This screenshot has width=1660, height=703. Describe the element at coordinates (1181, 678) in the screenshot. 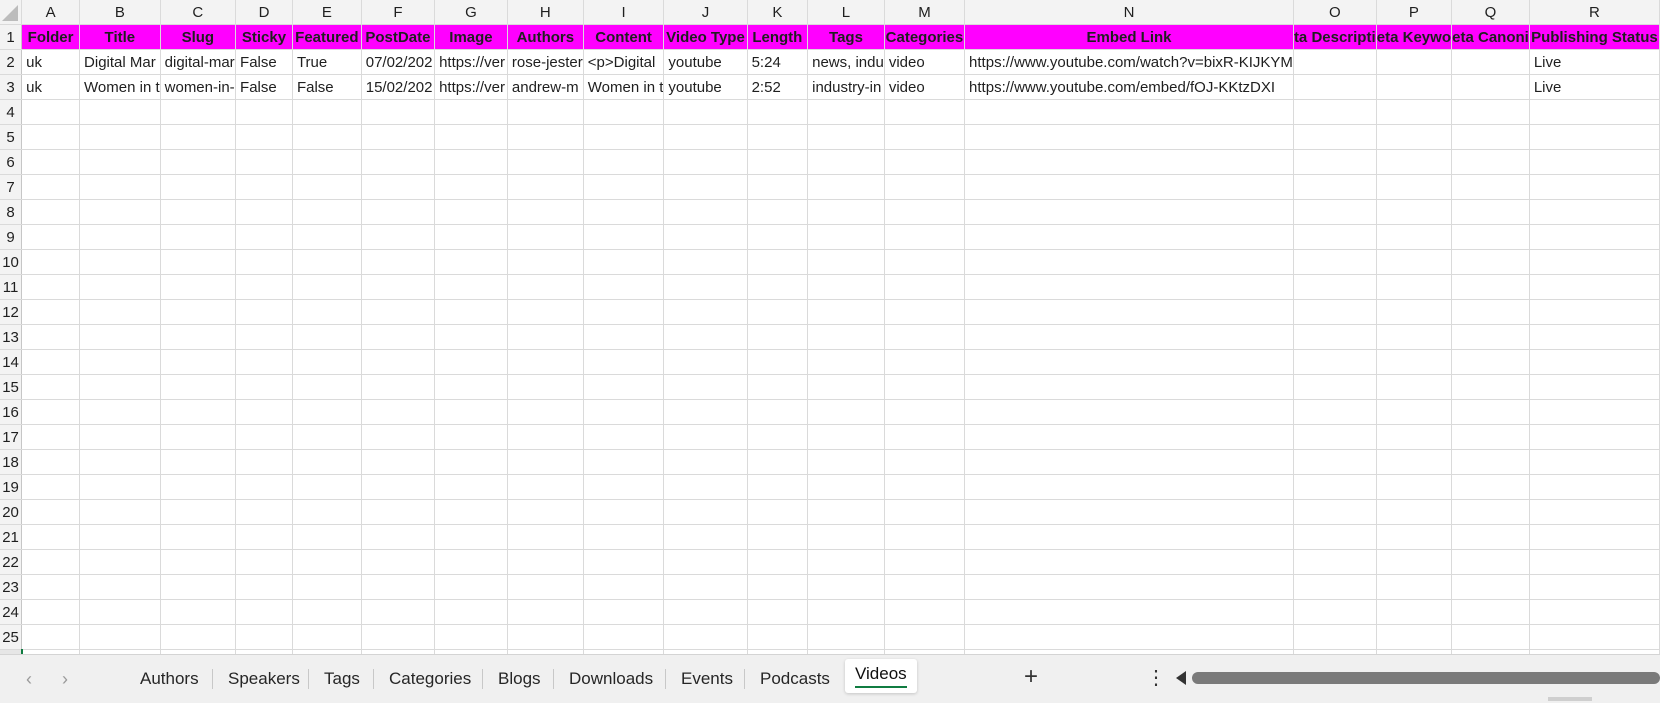

I see `scroll-left-arrow-icon` at that location.